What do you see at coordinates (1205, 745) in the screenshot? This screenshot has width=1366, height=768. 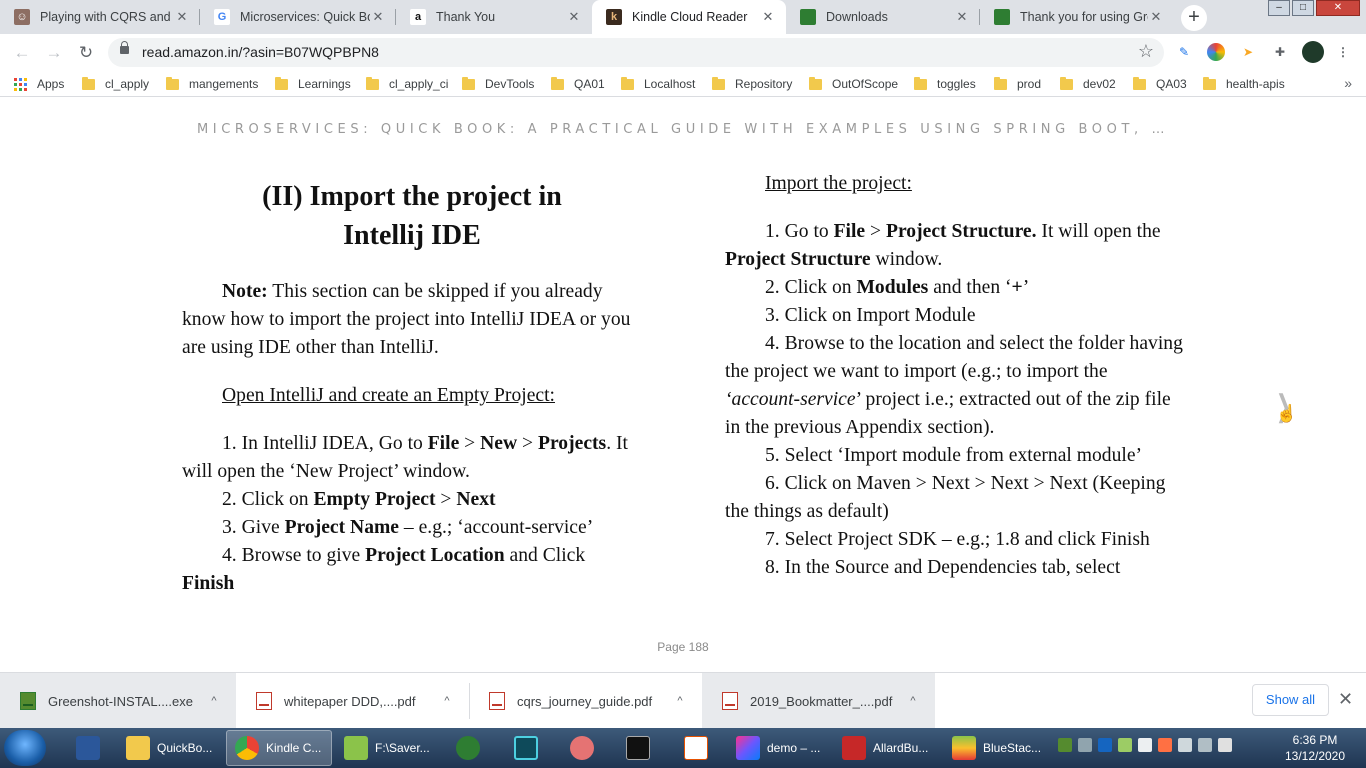 I see `display-tray-icon` at bounding box center [1205, 745].